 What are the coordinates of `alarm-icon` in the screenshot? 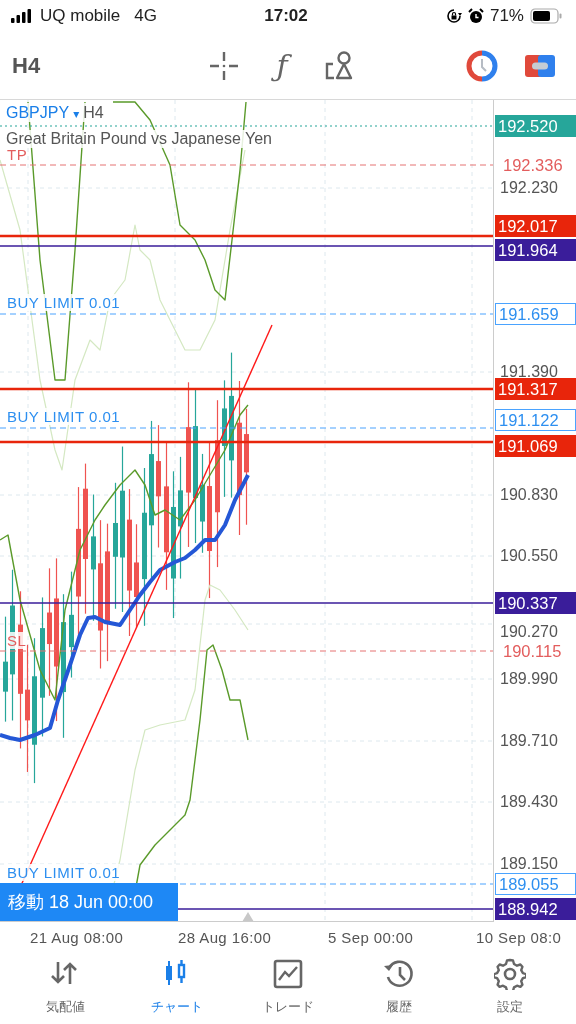 It's located at (475, 16).